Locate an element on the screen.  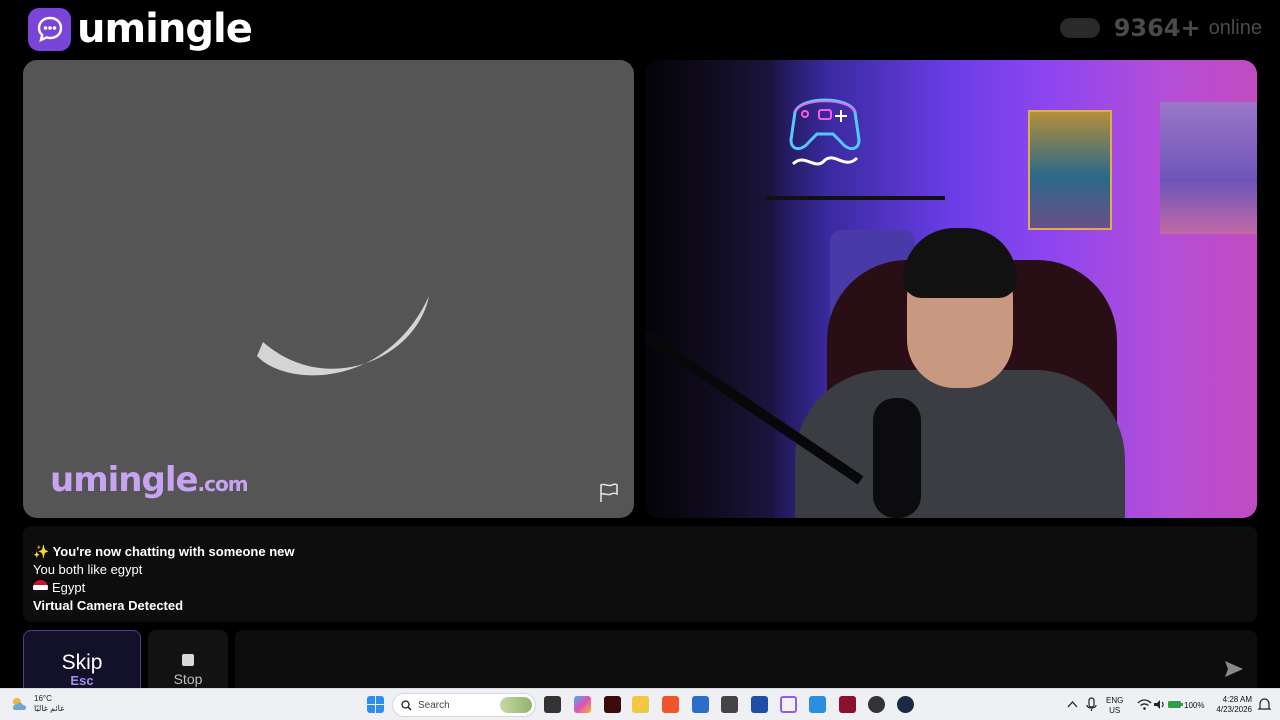
stop-square-icon is located at coordinates (188, 660).